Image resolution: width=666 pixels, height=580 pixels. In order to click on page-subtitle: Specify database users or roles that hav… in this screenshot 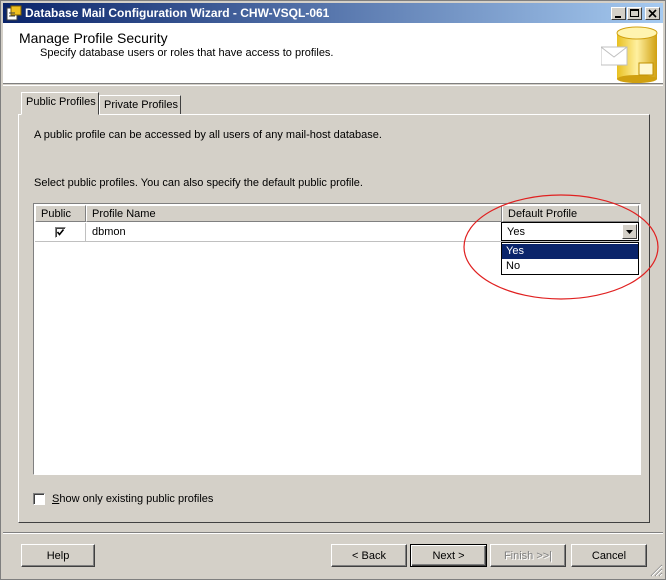, I will do `click(187, 53)`.